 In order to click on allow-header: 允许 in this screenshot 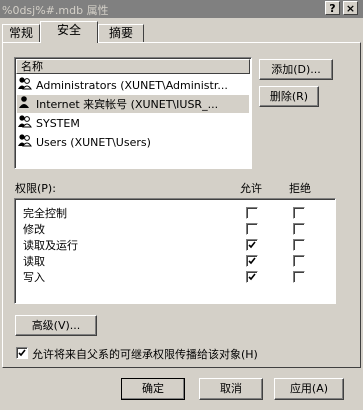, I will do `click(251, 188)`.